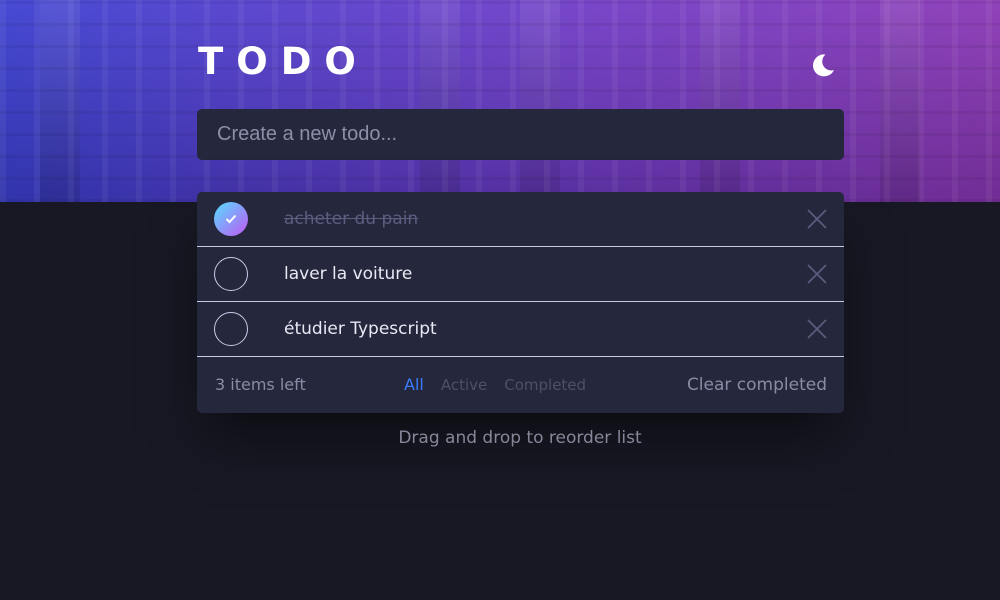 Image resolution: width=1000 pixels, height=600 pixels. I want to click on new-todo-input, so click(520, 134).